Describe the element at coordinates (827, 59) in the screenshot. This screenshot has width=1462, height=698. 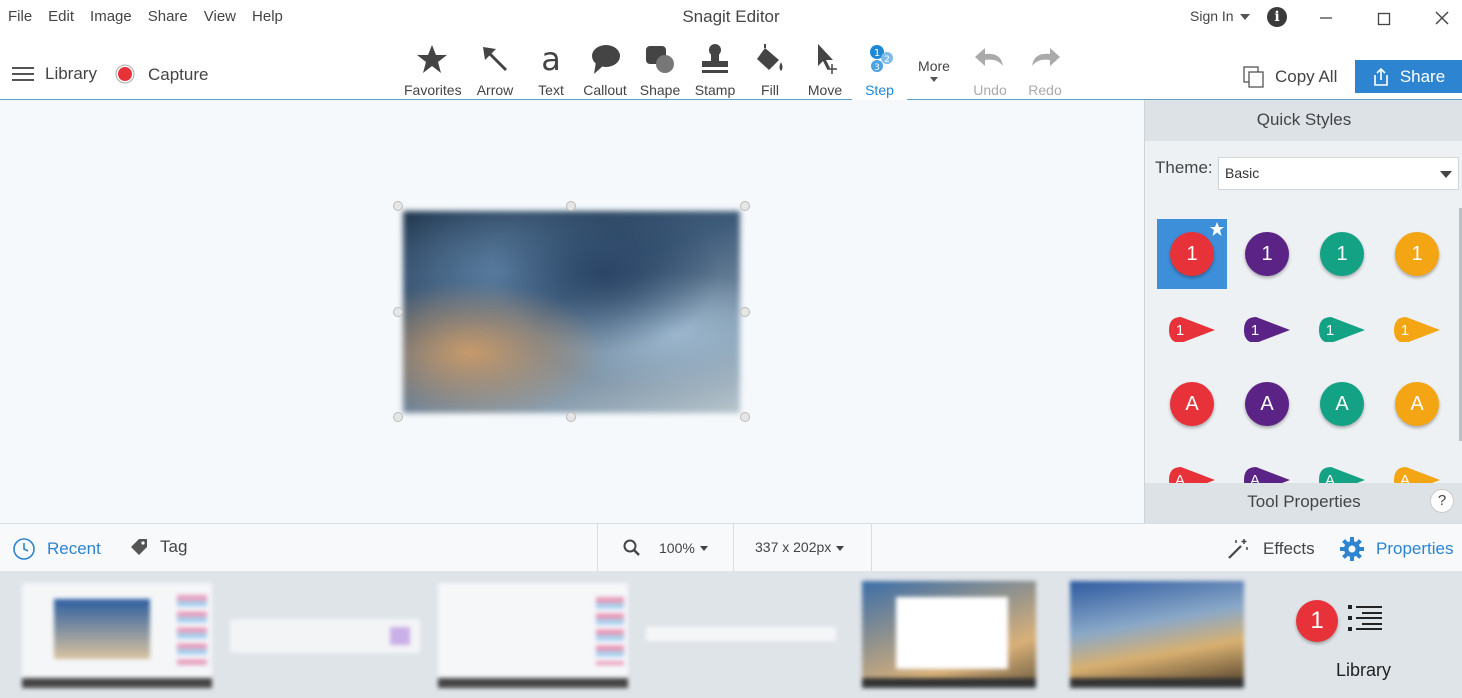
I see `move-icon` at that location.